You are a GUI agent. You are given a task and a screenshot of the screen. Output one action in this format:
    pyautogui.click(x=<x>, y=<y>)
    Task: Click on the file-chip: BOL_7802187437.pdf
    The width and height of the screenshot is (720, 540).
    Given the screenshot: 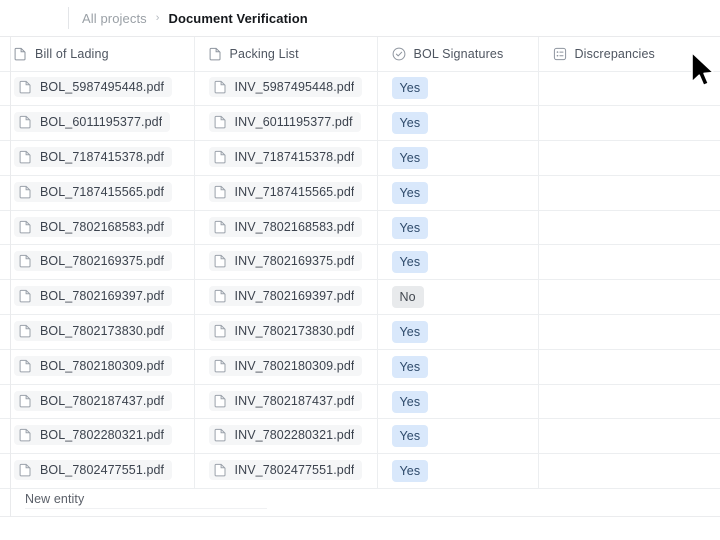 What is the action you would take?
    pyautogui.click(x=93, y=400)
    